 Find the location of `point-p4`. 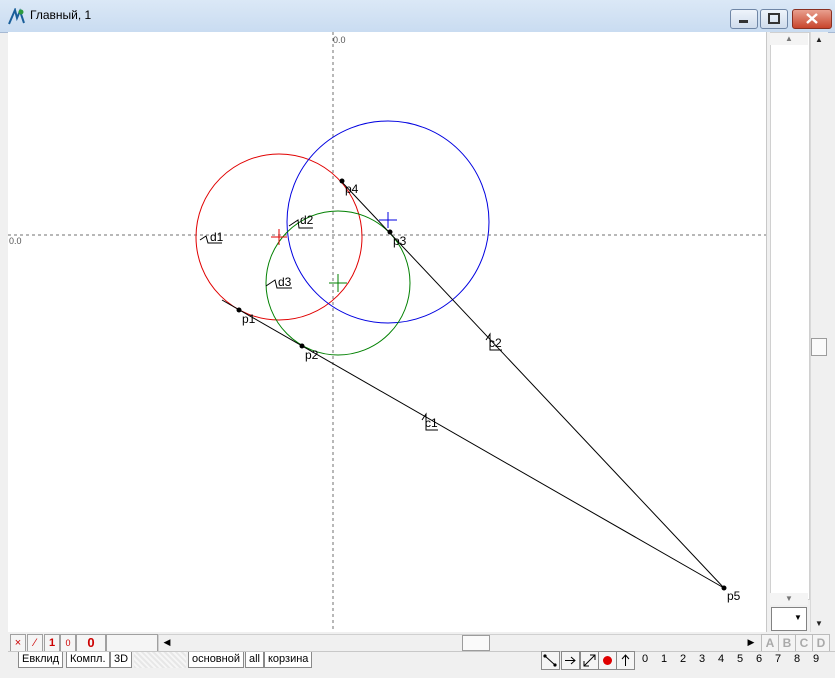

point-p4 is located at coordinates (342, 181).